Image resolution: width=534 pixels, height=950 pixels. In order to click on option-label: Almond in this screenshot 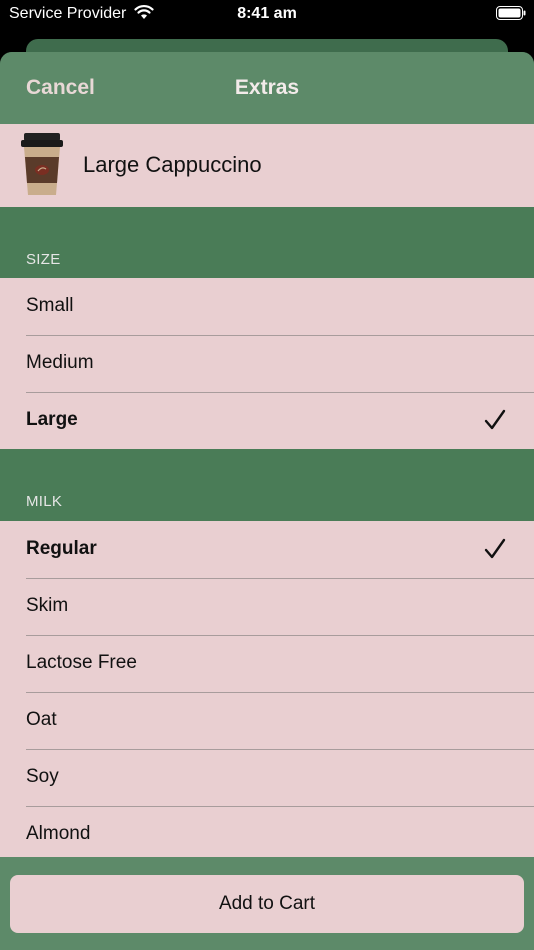, I will do `click(58, 833)`.